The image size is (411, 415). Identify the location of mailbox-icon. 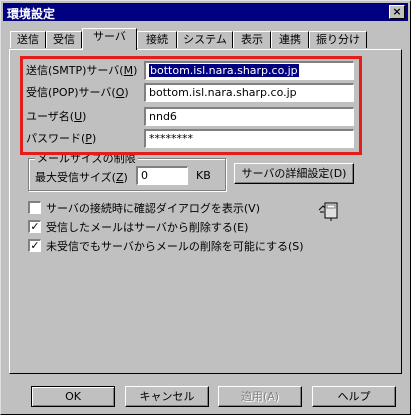
(328, 211).